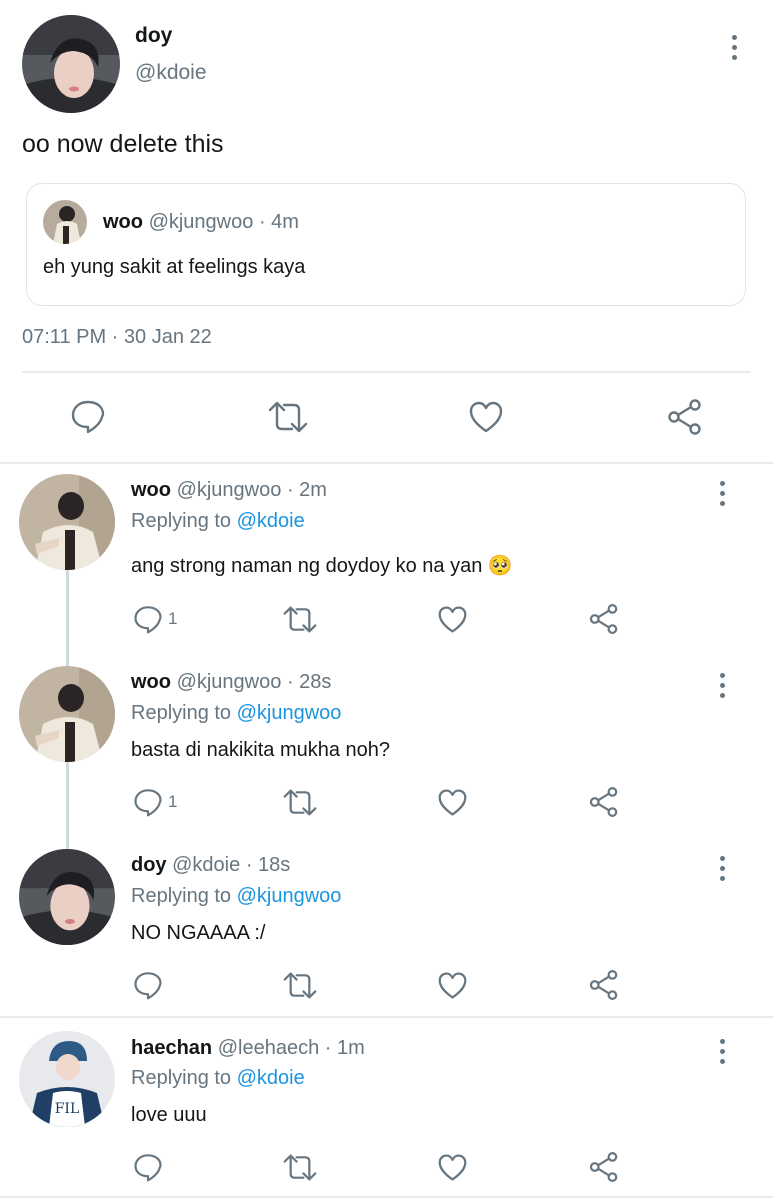 Image resolution: width=773 pixels, height=1200 pixels. I want to click on tweet-text: love uuu, so click(169, 1115).